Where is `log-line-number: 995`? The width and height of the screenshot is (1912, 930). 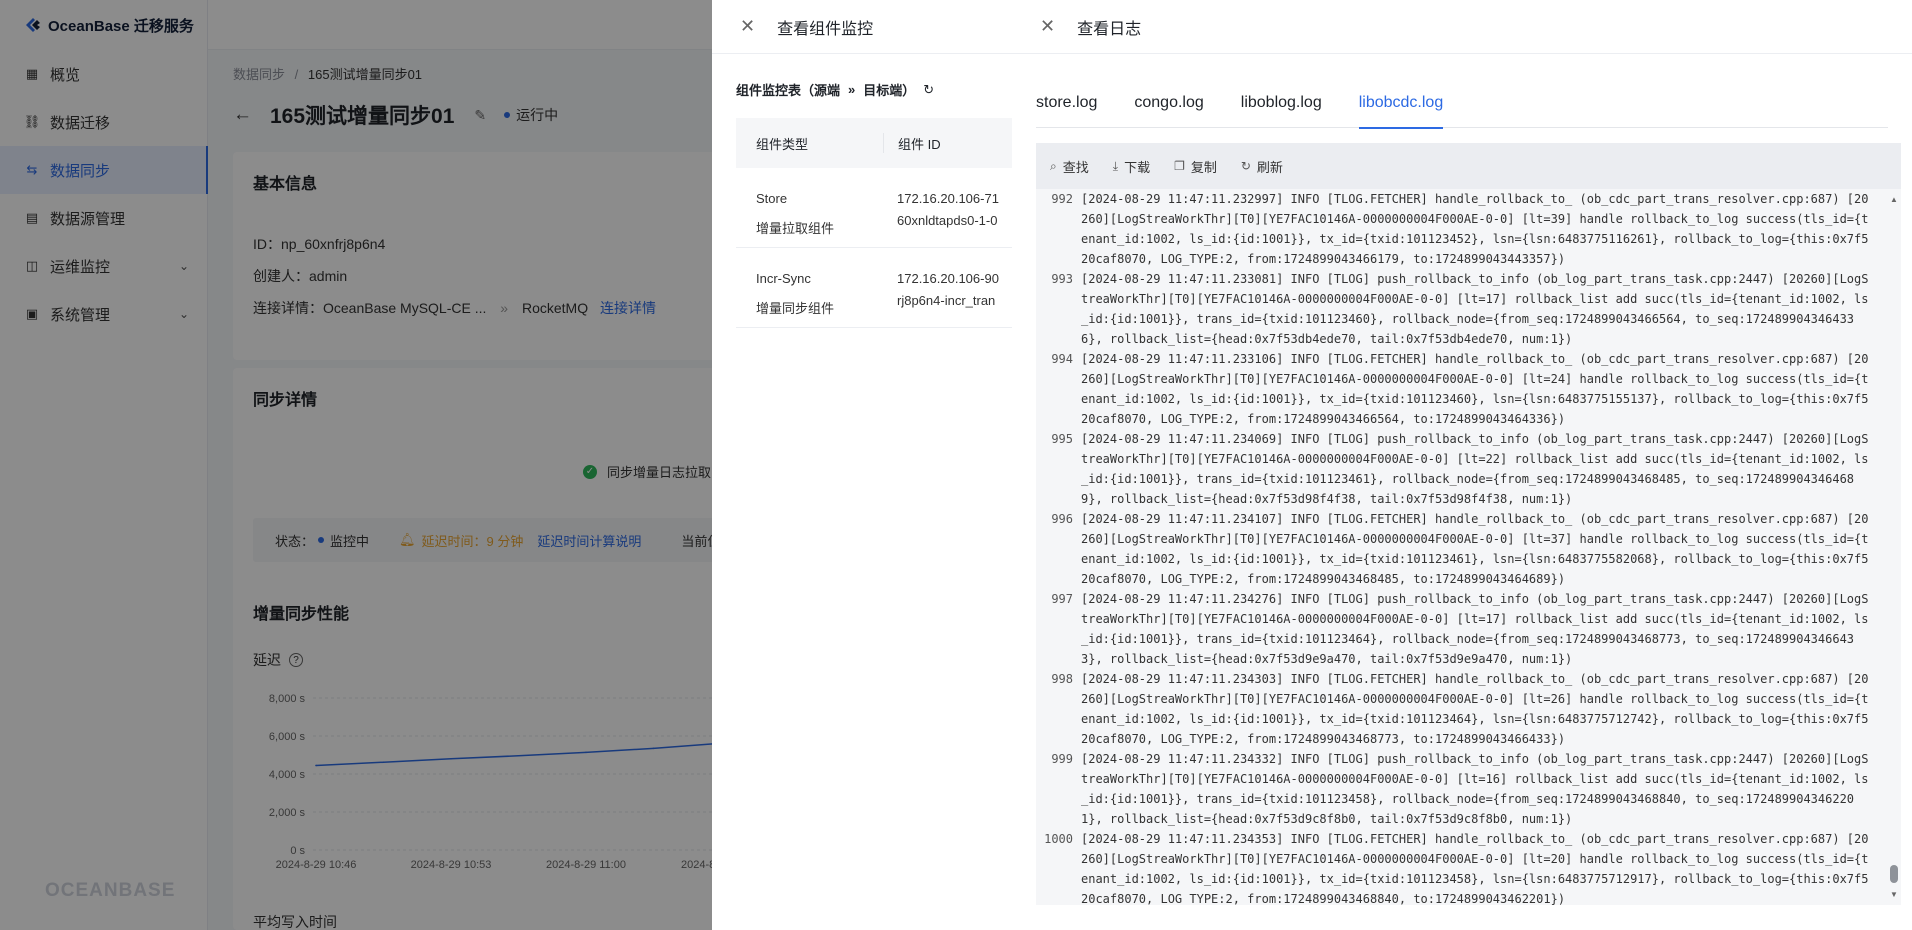 log-line-number: 995 is located at coordinates (1062, 439).